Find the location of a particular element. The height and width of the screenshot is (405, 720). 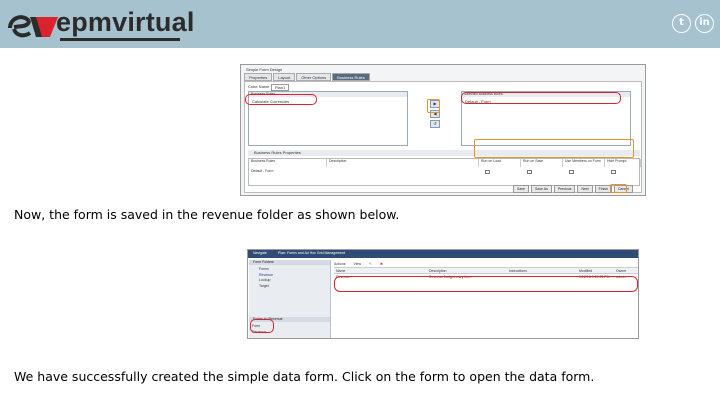

tab-navigate: Navigate is located at coordinates (260, 253).